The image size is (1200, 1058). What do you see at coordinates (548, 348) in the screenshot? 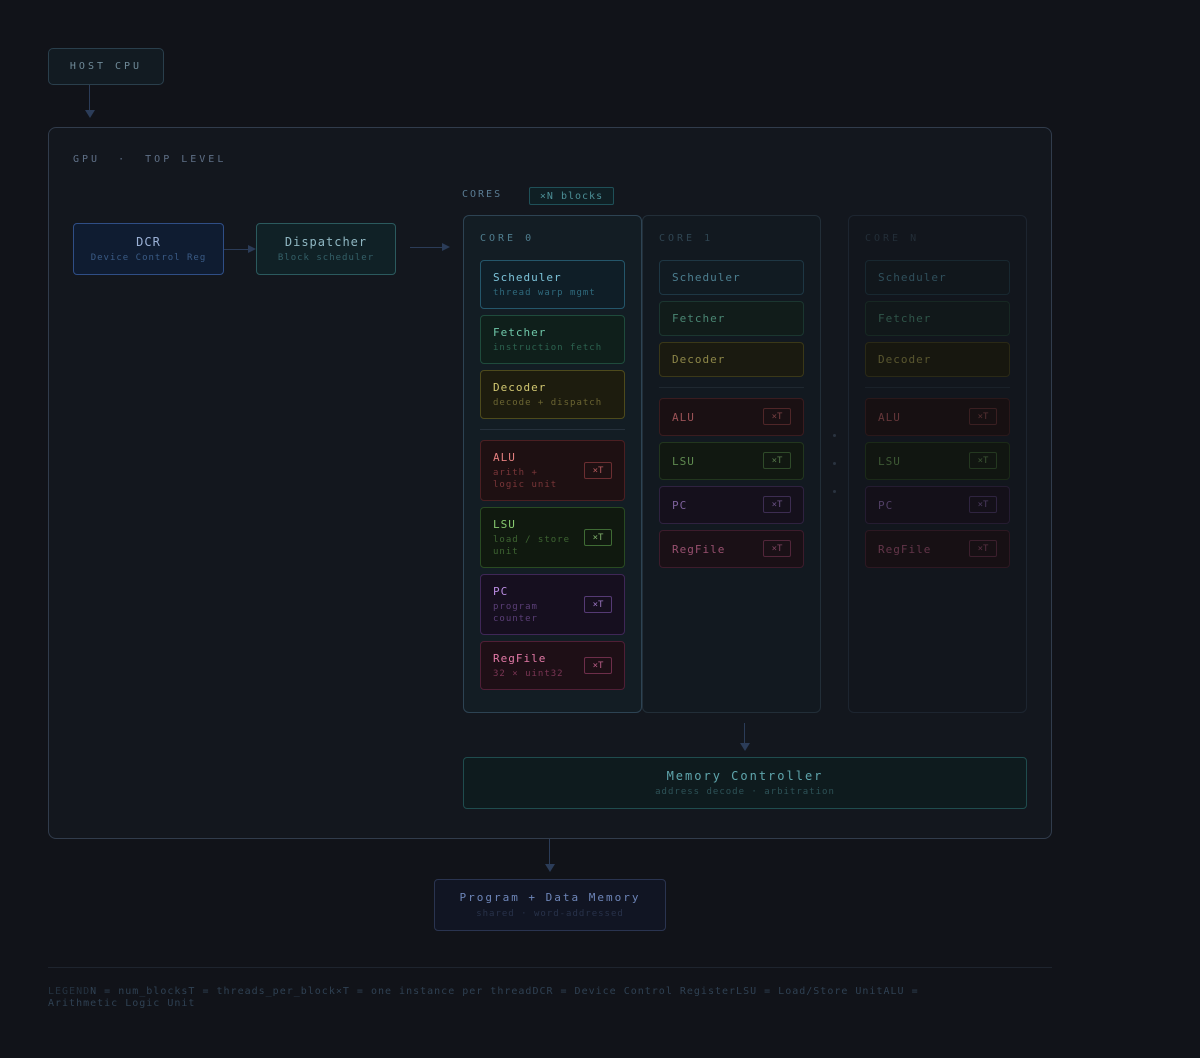
I see `unit-desc: instruction fetch` at bounding box center [548, 348].